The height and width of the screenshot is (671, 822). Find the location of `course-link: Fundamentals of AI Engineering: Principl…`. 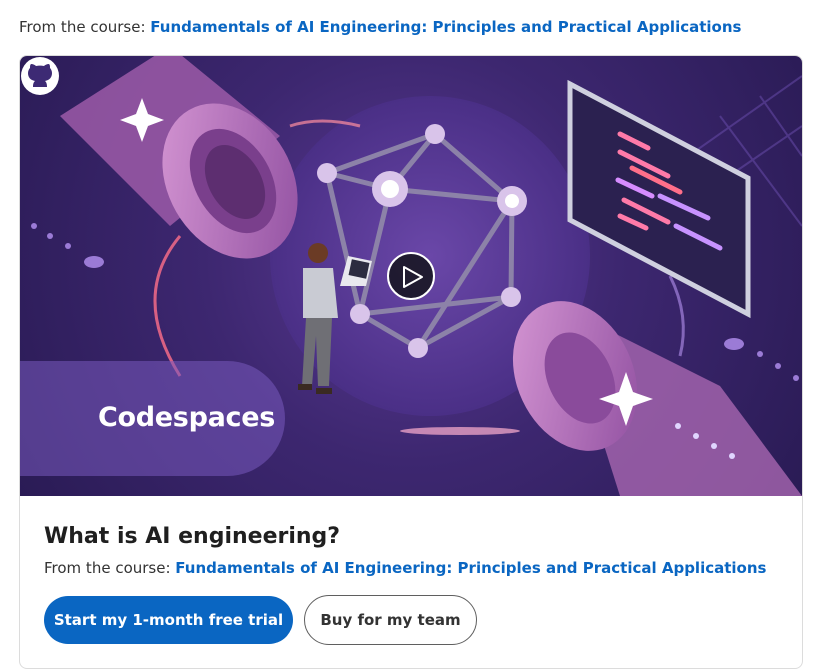

course-link: Fundamentals of AI Engineering: Principl… is located at coordinates (445, 27).